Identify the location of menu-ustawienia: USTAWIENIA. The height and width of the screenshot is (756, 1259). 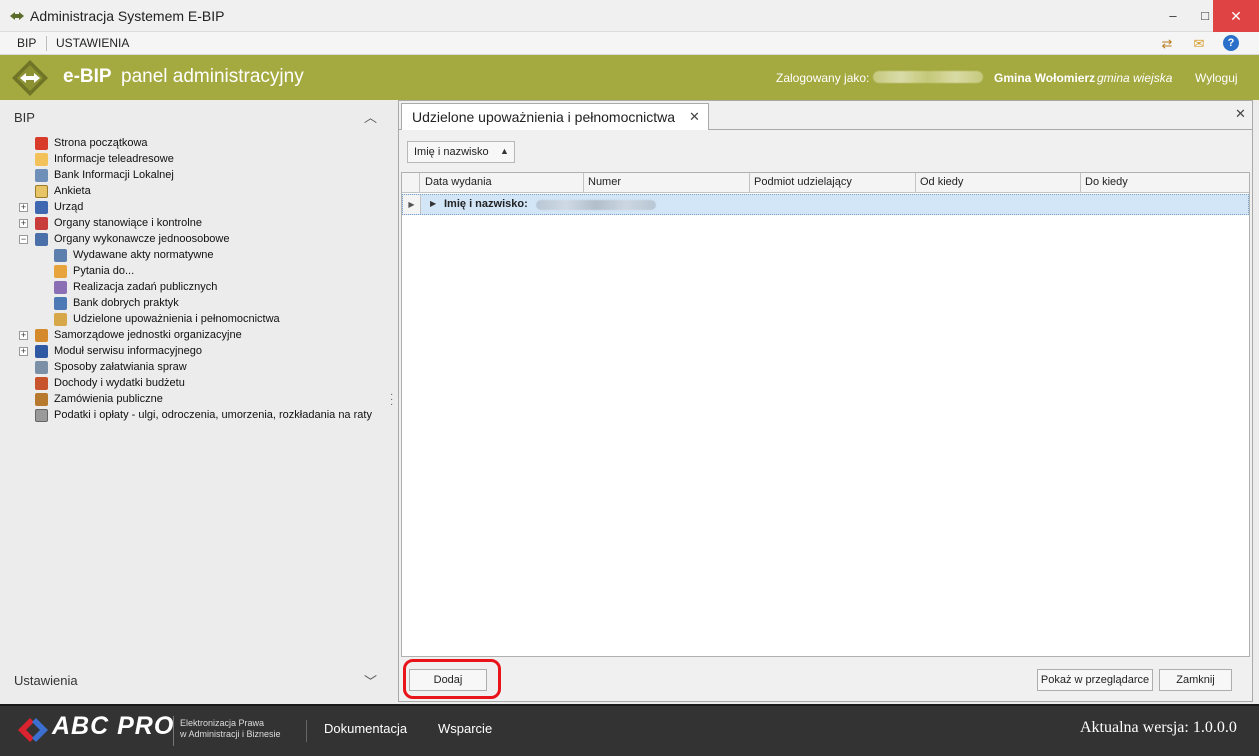
(92, 43).